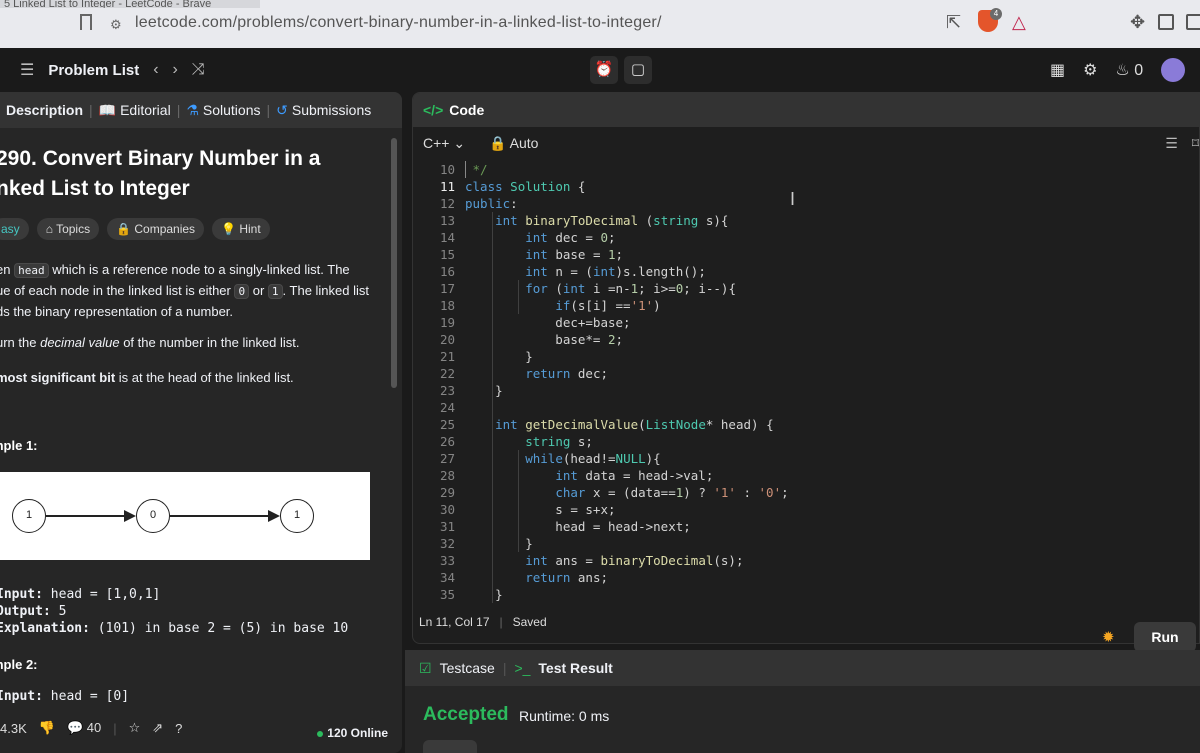 Image resolution: width=1200 pixels, height=753 pixels. I want to click on companies-label: Companies, so click(165, 229).